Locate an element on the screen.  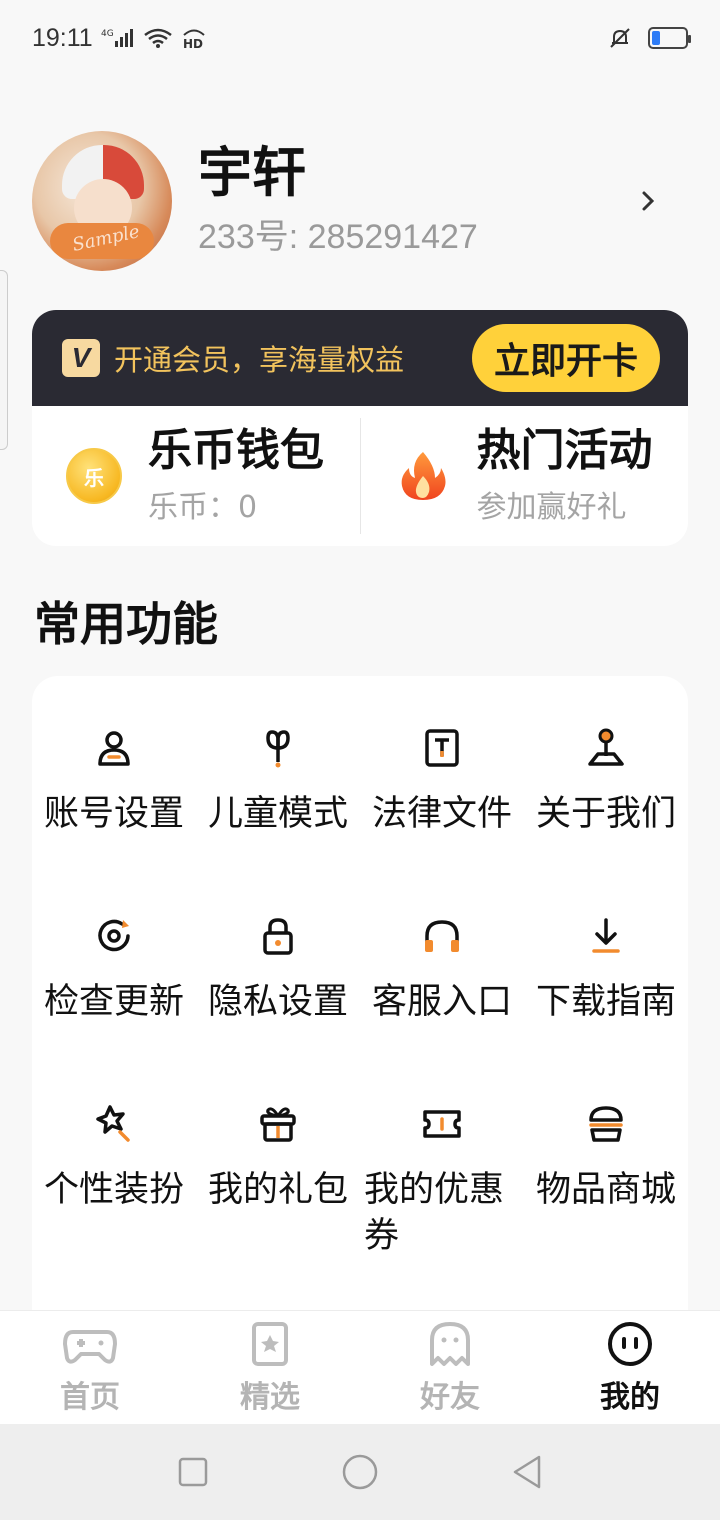
gift-icon is located at coordinates (278, 1124).